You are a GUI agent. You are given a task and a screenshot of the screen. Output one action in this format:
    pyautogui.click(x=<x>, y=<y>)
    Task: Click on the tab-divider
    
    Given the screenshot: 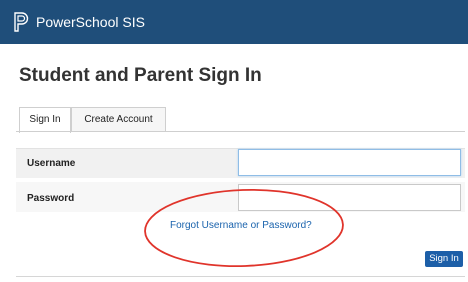 What is the action you would take?
    pyautogui.click(x=240, y=131)
    